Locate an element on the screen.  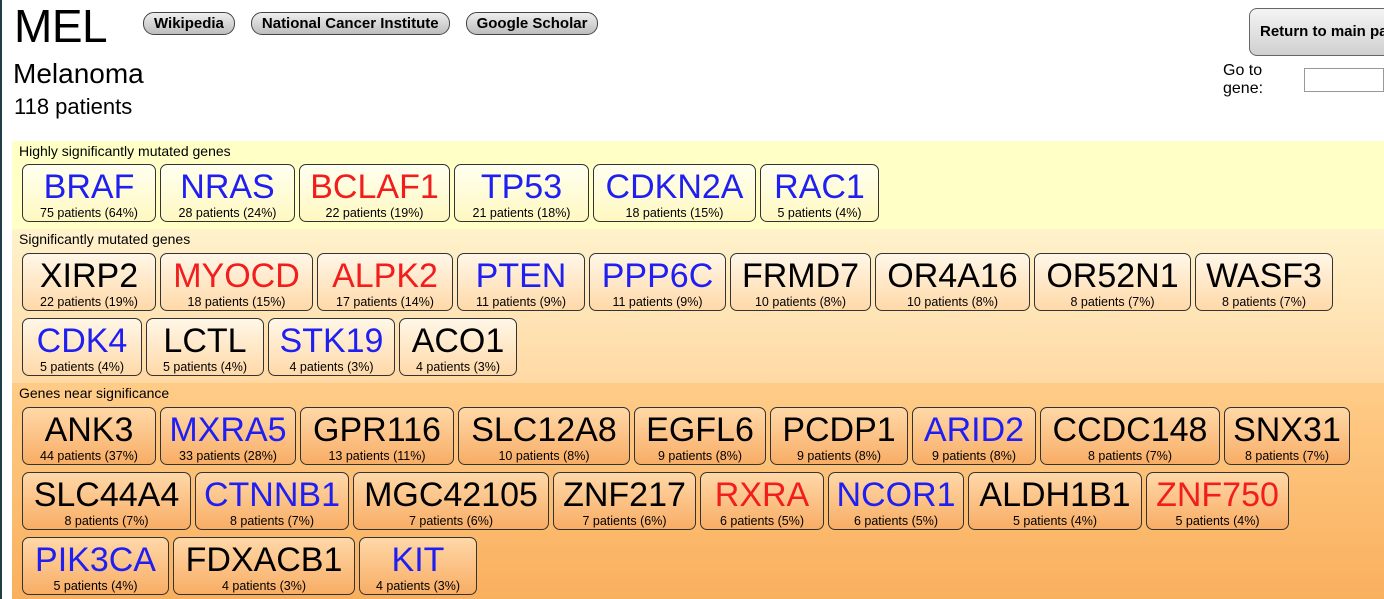
gene-button: PCDP1 9 patients (8%) is located at coordinates (839, 436).